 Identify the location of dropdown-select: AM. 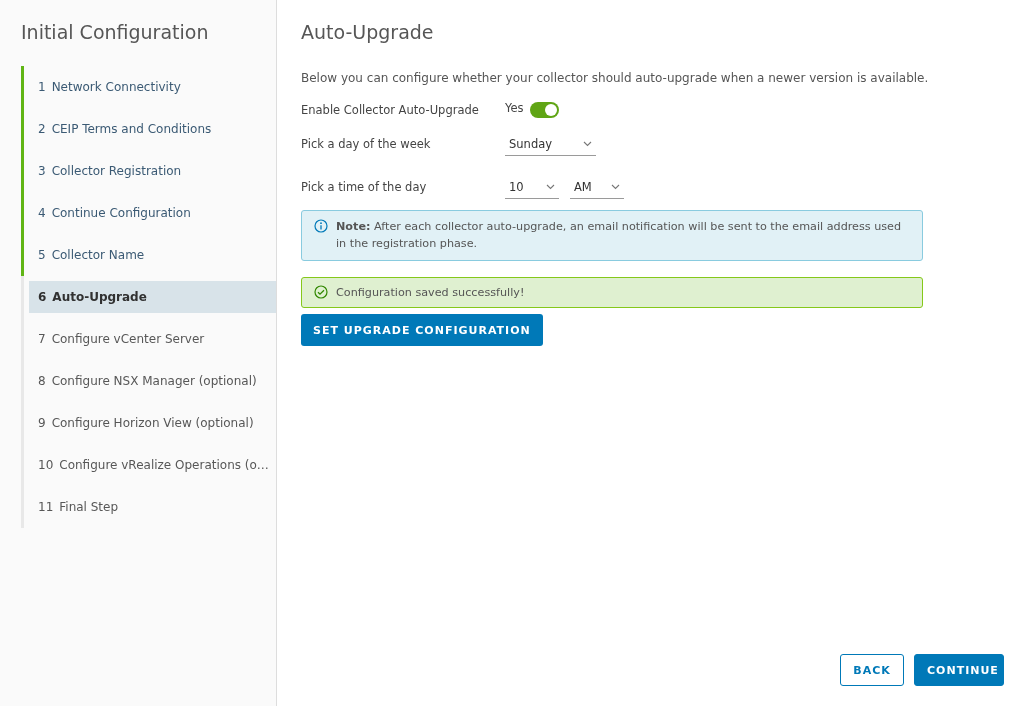
(597, 187).